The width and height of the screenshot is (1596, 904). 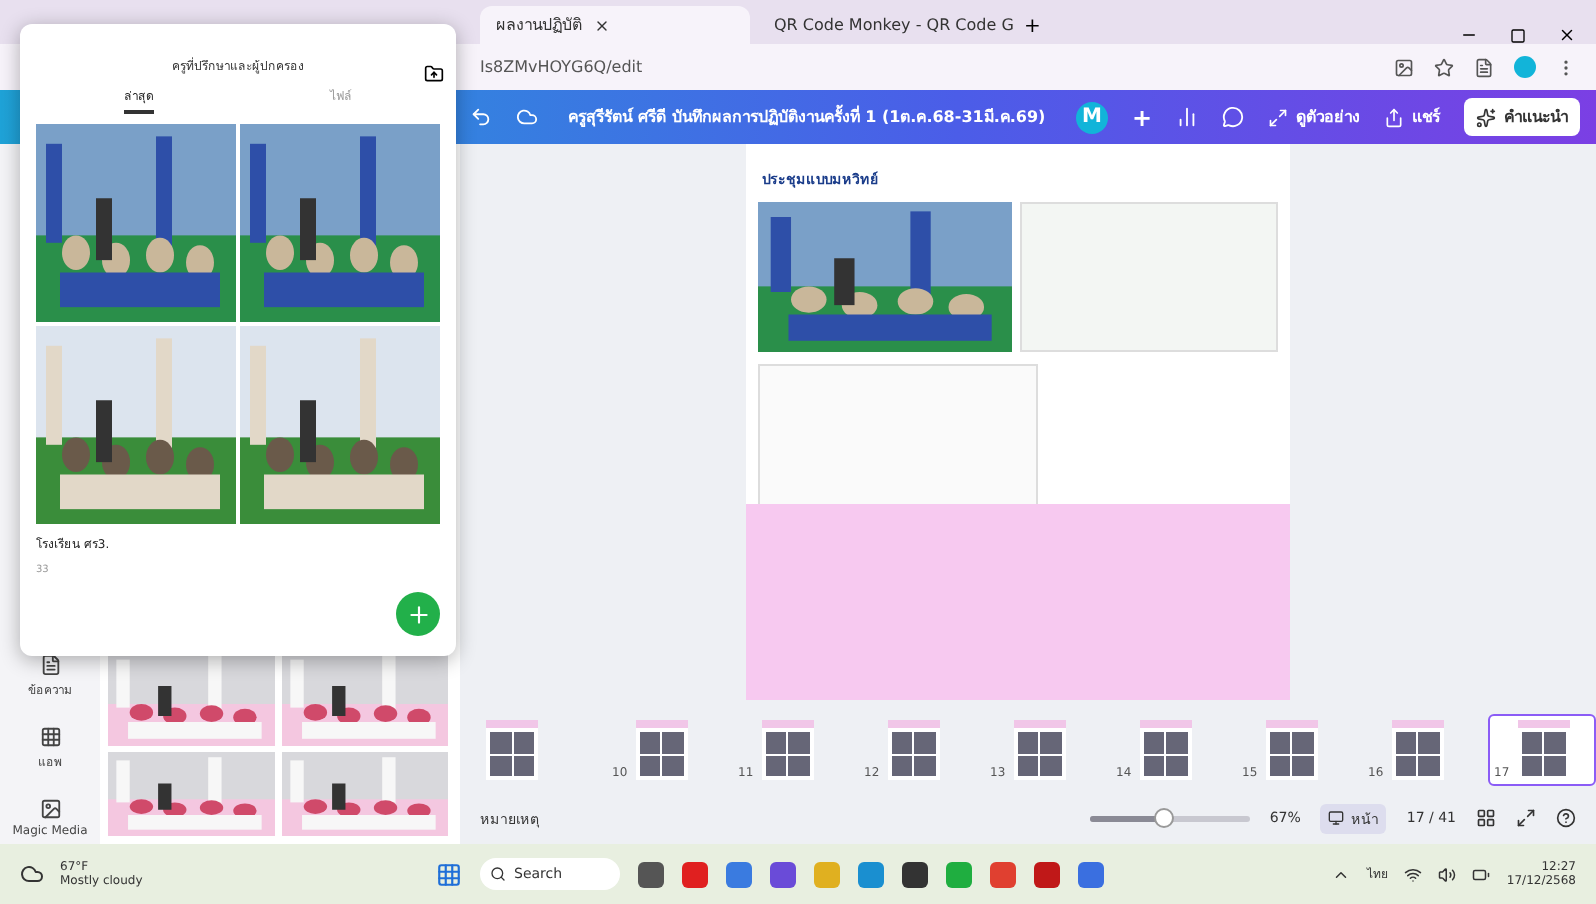 I want to click on share-button: แชร์, so click(x=1412, y=117).